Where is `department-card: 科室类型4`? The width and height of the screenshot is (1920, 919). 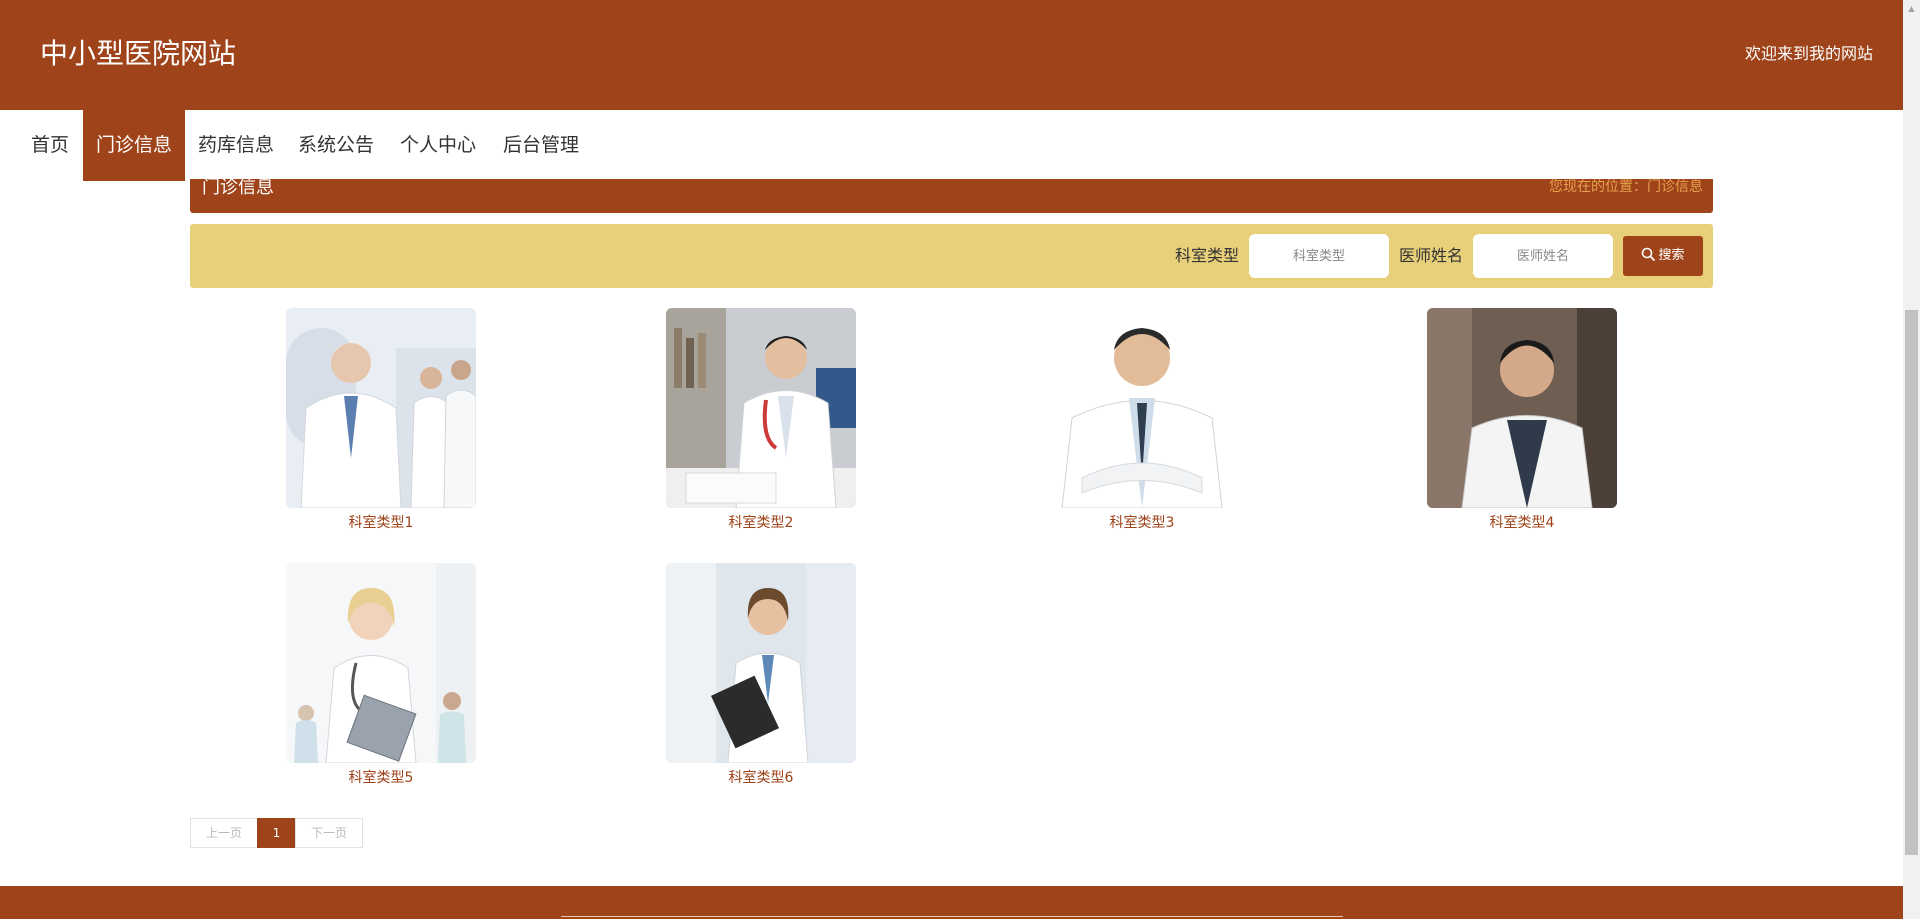
department-card: 科室类型4 is located at coordinates (1522, 420).